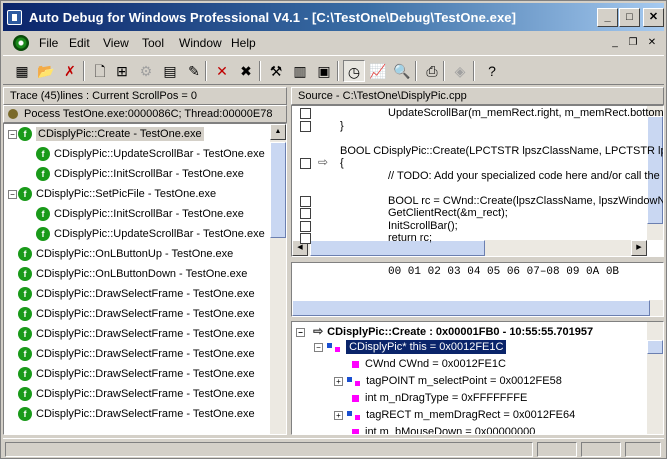 This screenshot has width=667, height=459. What do you see at coordinates (194, 71) in the screenshot?
I see `edit-icon: ✎` at bounding box center [194, 71].